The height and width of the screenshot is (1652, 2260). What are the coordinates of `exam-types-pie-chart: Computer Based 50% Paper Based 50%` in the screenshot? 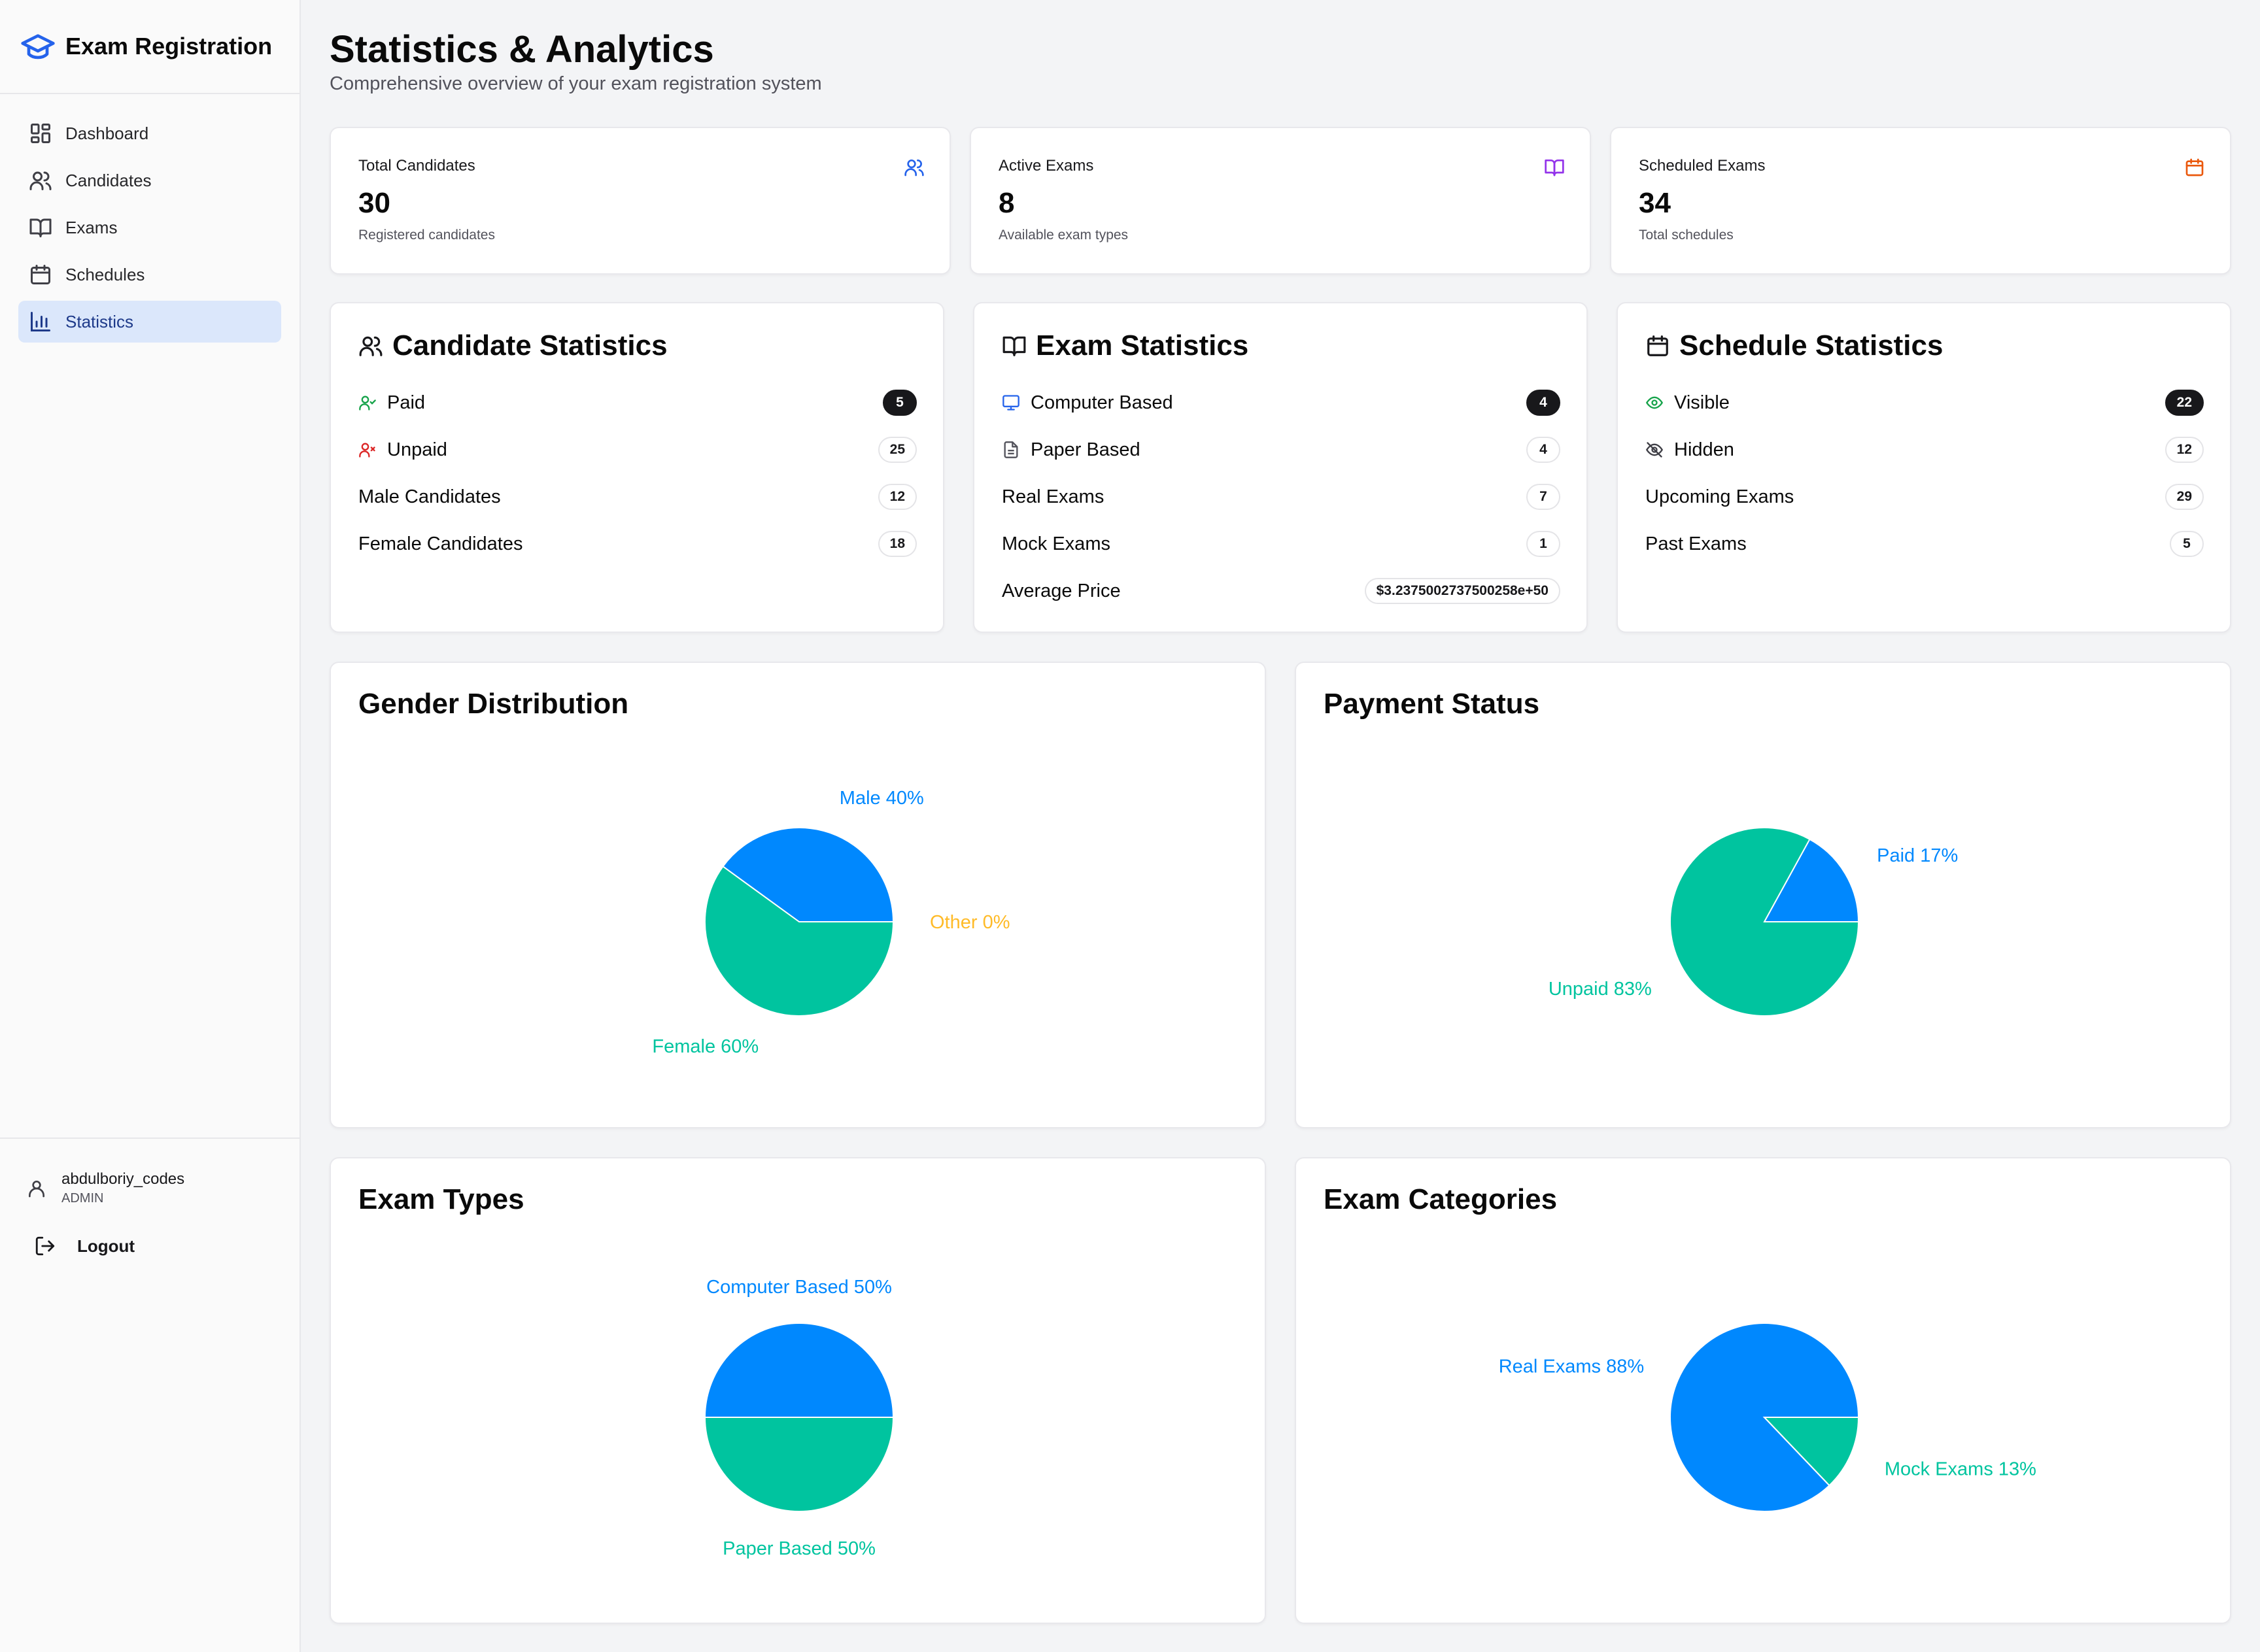 It's located at (799, 1418).